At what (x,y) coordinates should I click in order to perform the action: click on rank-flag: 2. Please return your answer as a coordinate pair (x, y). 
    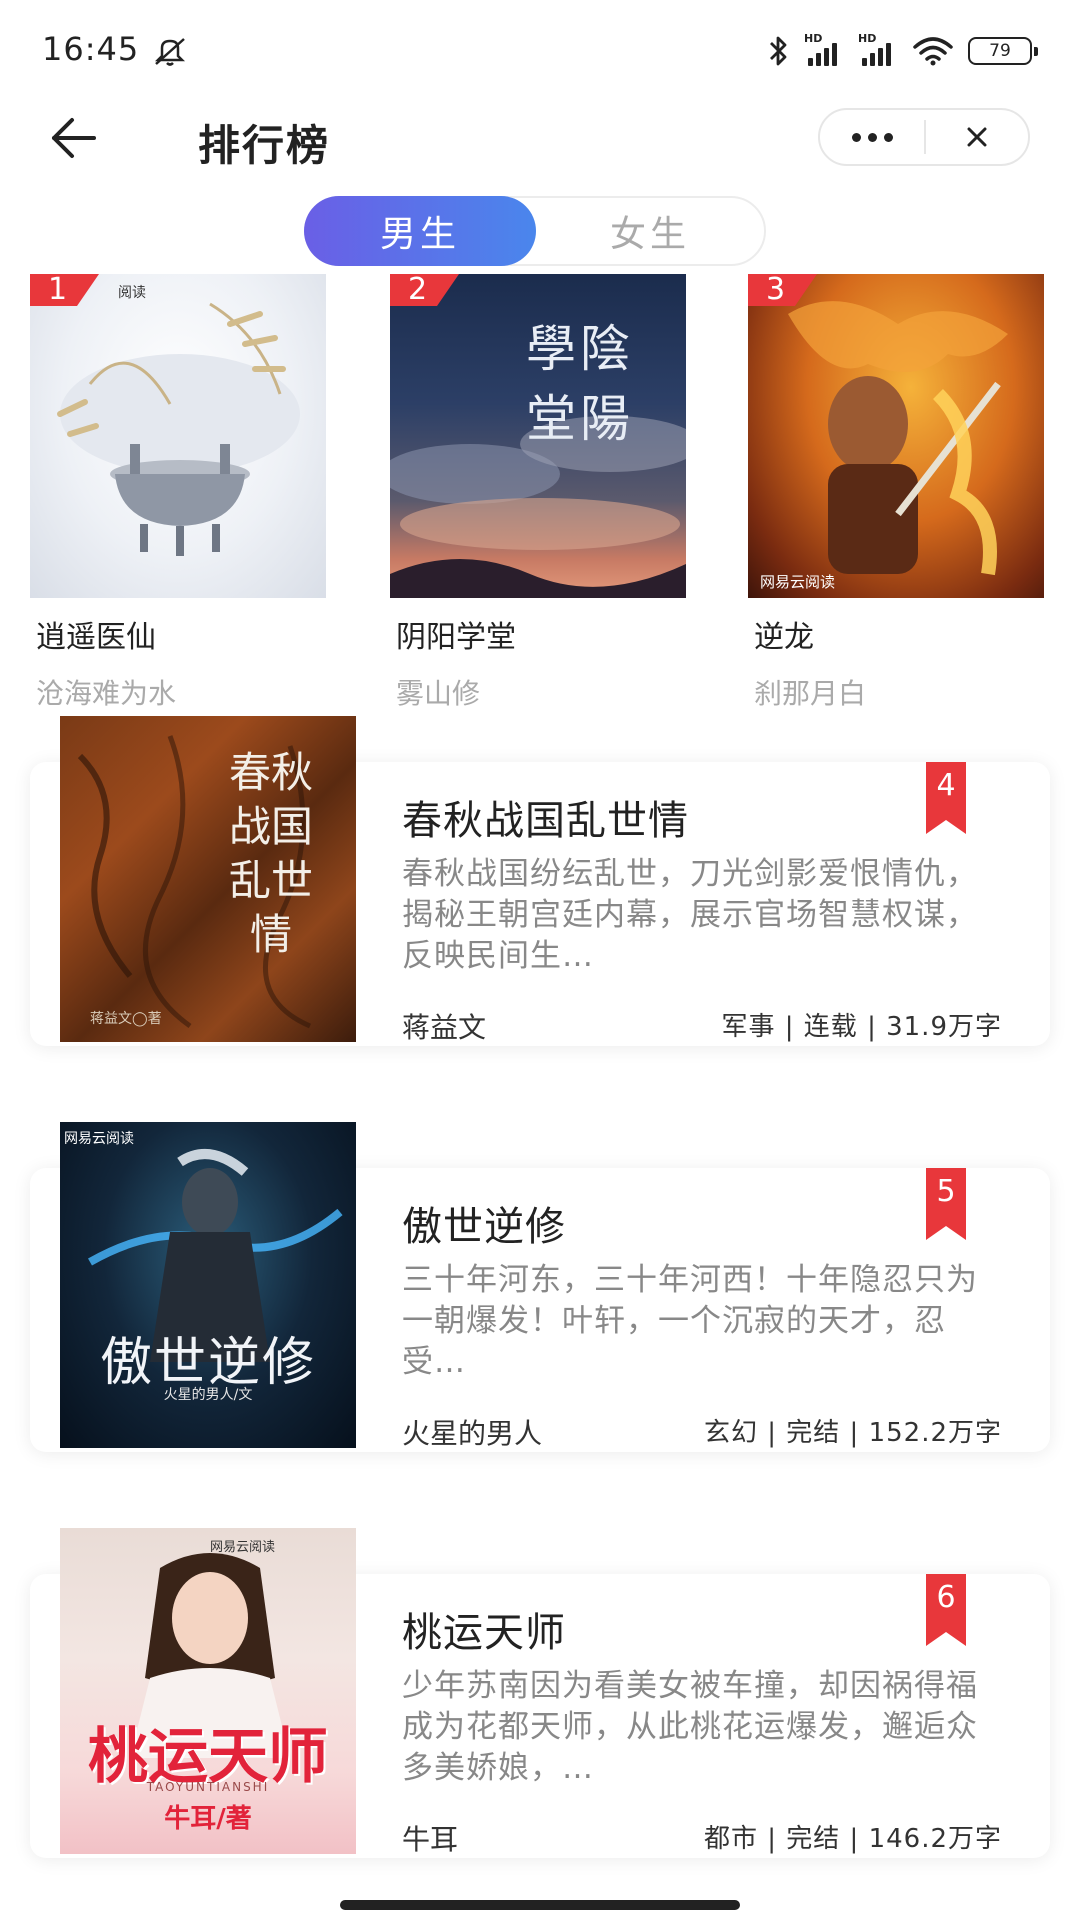
    Looking at the image, I should click on (425, 290).